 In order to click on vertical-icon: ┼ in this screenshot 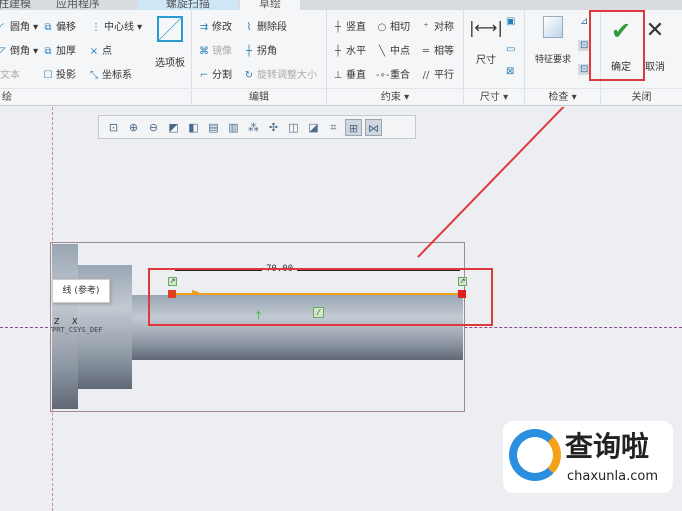, I will do `click(338, 27)`.